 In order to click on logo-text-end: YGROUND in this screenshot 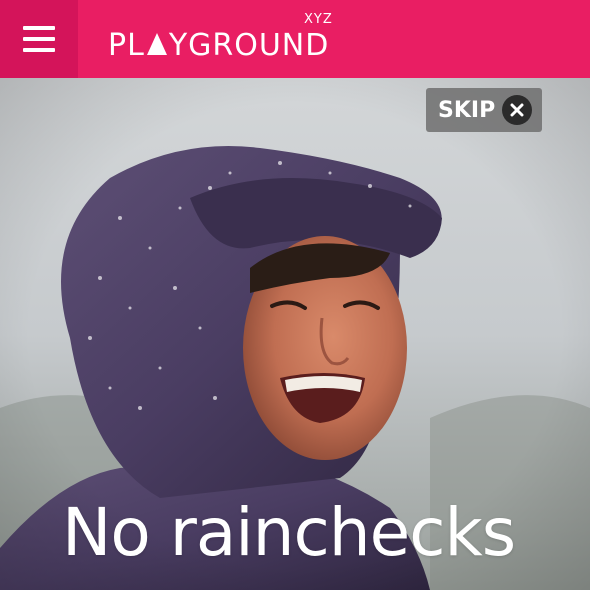, I will do `click(249, 45)`.